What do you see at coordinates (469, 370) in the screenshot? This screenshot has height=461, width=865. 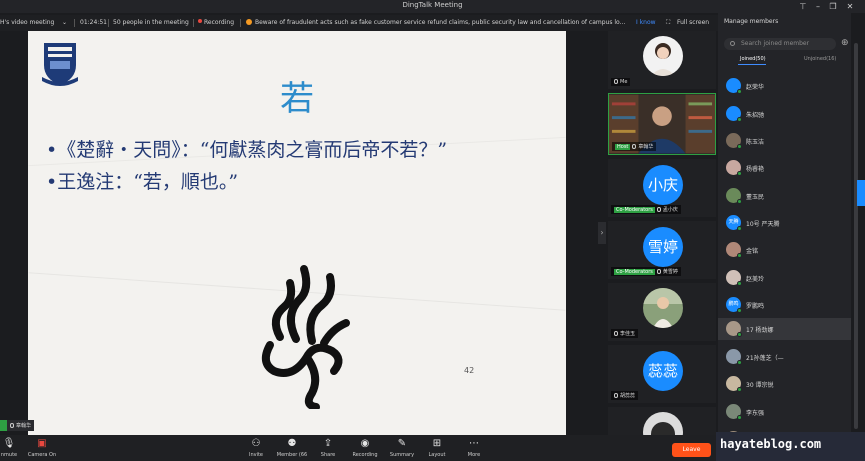 I see `slide-page-number: 42` at bounding box center [469, 370].